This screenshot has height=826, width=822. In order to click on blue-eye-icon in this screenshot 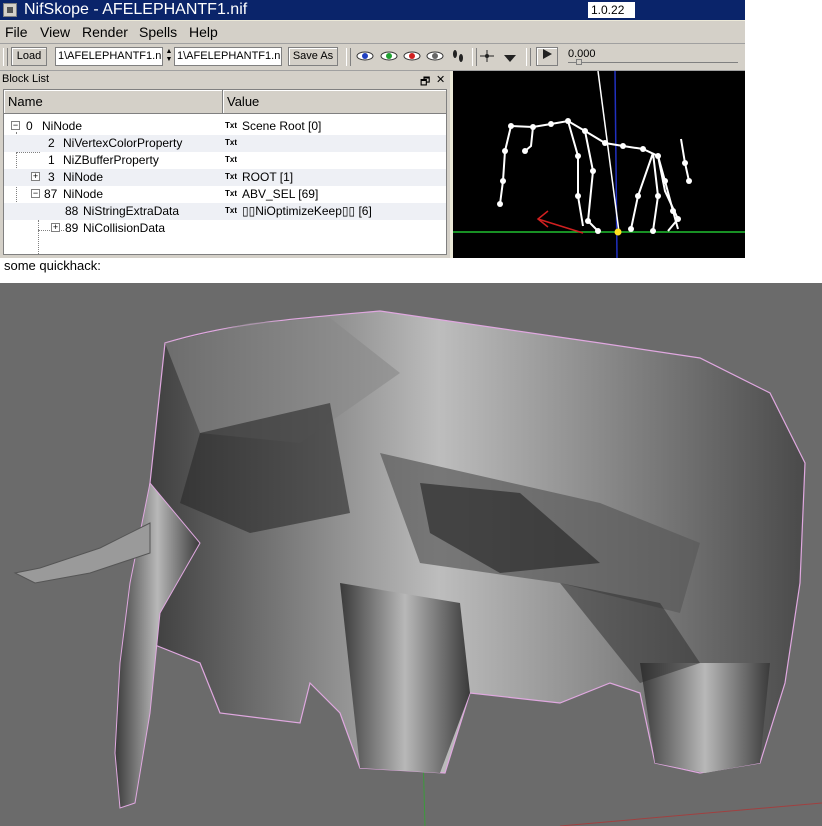, I will do `click(365, 56)`.